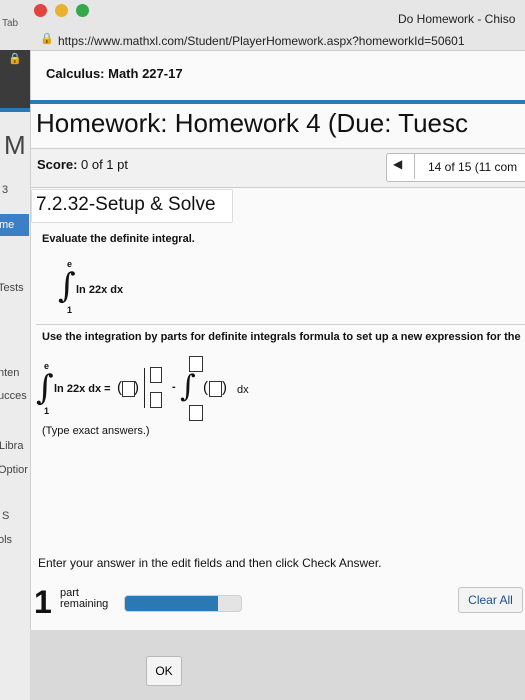 The width and height of the screenshot is (525, 700). Describe the element at coordinates (118, 239) in the screenshot. I see `question-instruction: Evaluate the definite integral.` at that location.